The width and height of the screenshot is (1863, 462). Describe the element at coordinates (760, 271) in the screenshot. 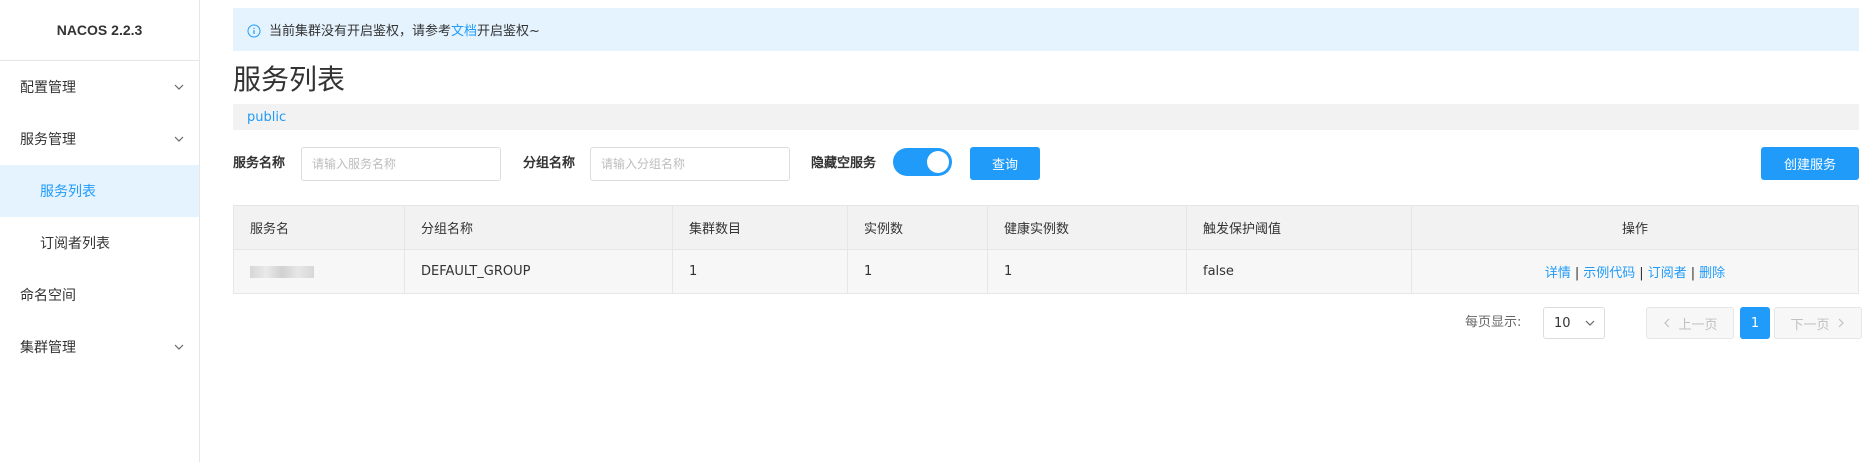

I see `cell-cluster-count: 1` at that location.